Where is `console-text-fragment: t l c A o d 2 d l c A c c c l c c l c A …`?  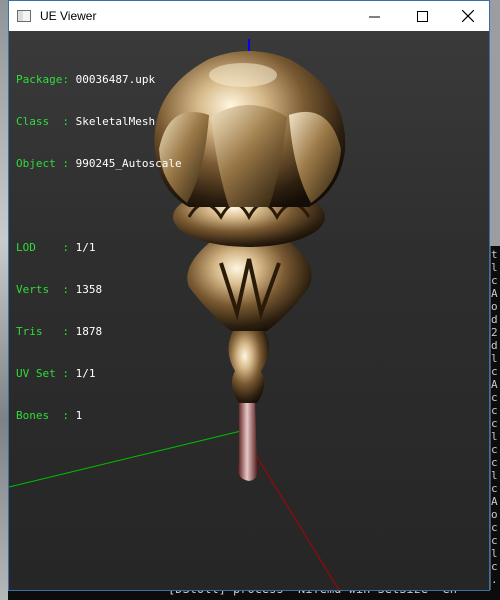 console-text-fragment: t l c A o d 2 d l c A c c c l c c l c A … is located at coordinates (494, 417).